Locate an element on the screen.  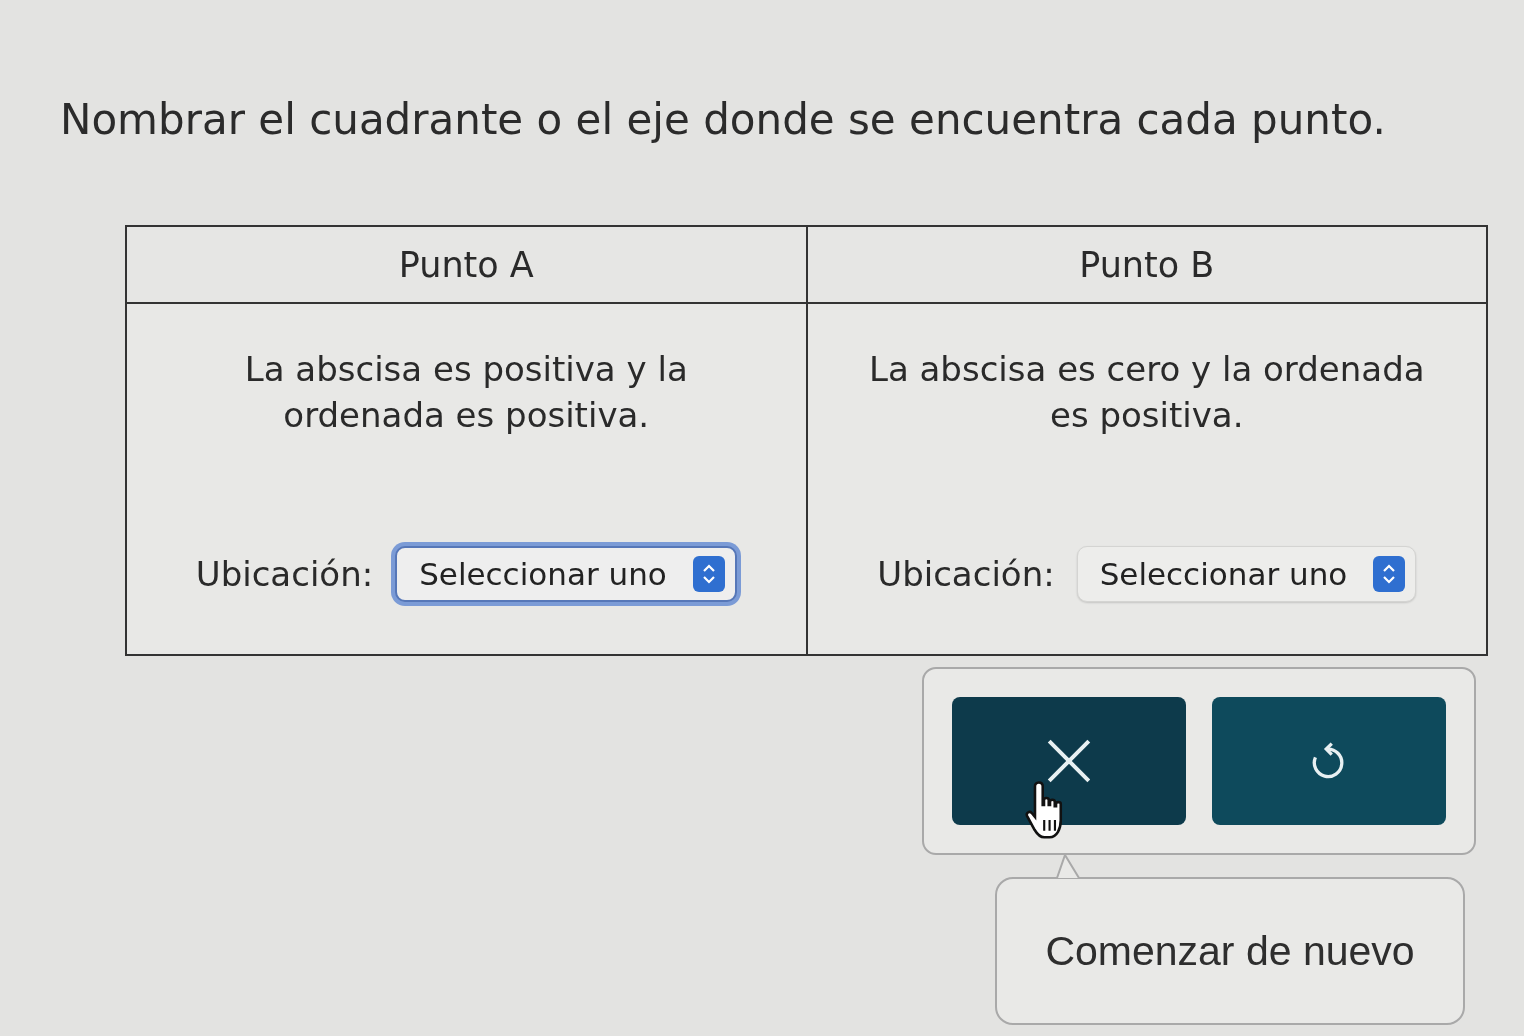
close-icon is located at coordinates (1069, 761).